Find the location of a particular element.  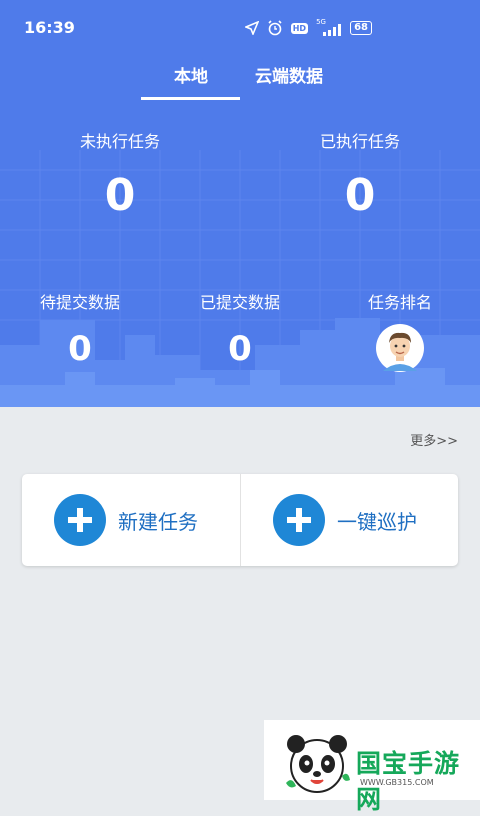

stat-label: 未执行任务 is located at coordinates (119, 141).